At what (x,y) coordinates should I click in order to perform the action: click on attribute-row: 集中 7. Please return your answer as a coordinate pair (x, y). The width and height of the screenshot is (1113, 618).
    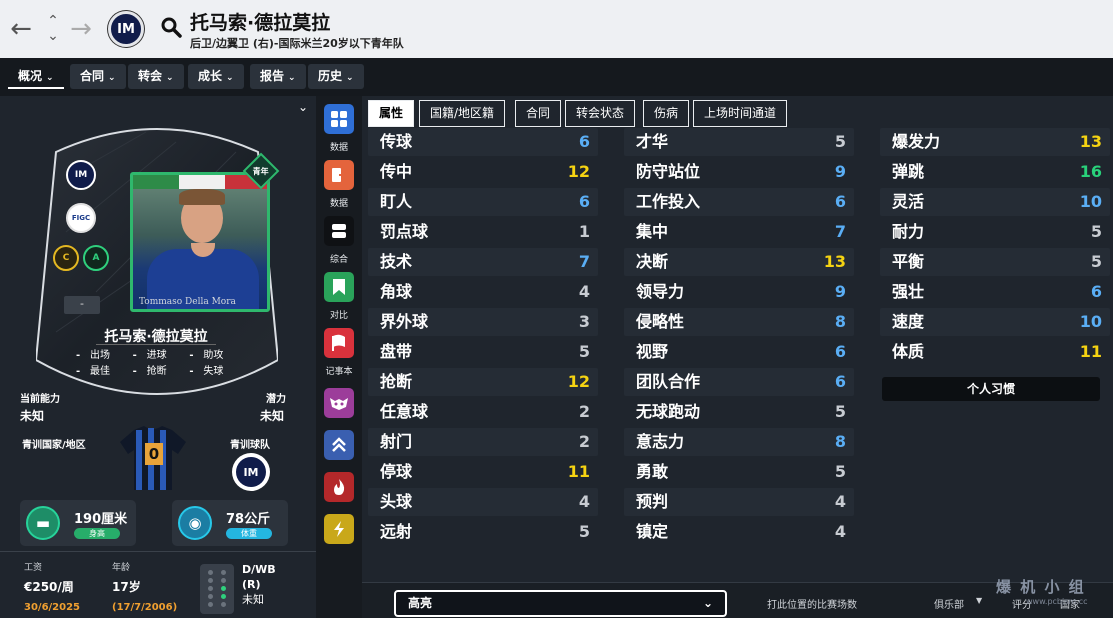
    Looking at the image, I should click on (739, 232).